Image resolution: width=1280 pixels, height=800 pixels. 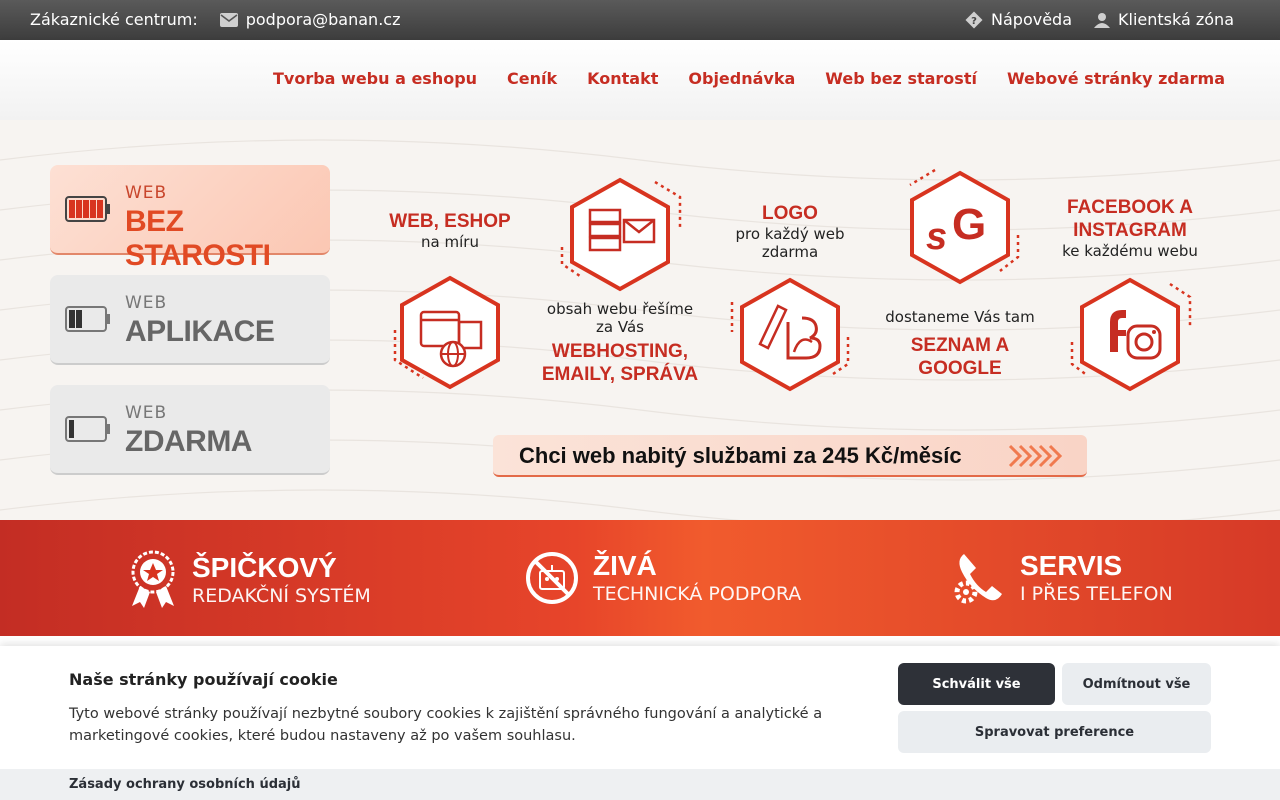 What do you see at coordinates (790, 213) in the screenshot?
I see `service-heading: LOGO` at bounding box center [790, 213].